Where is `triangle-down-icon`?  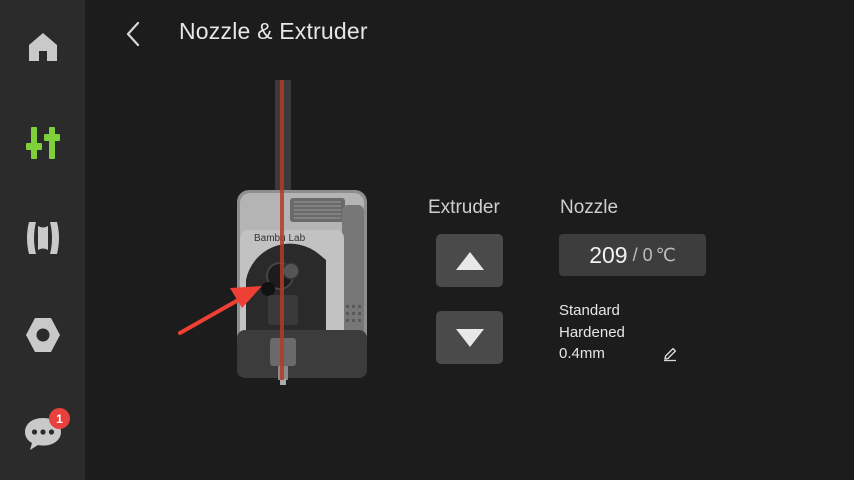
triangle-down-icon is located at coordinates (469, 337).